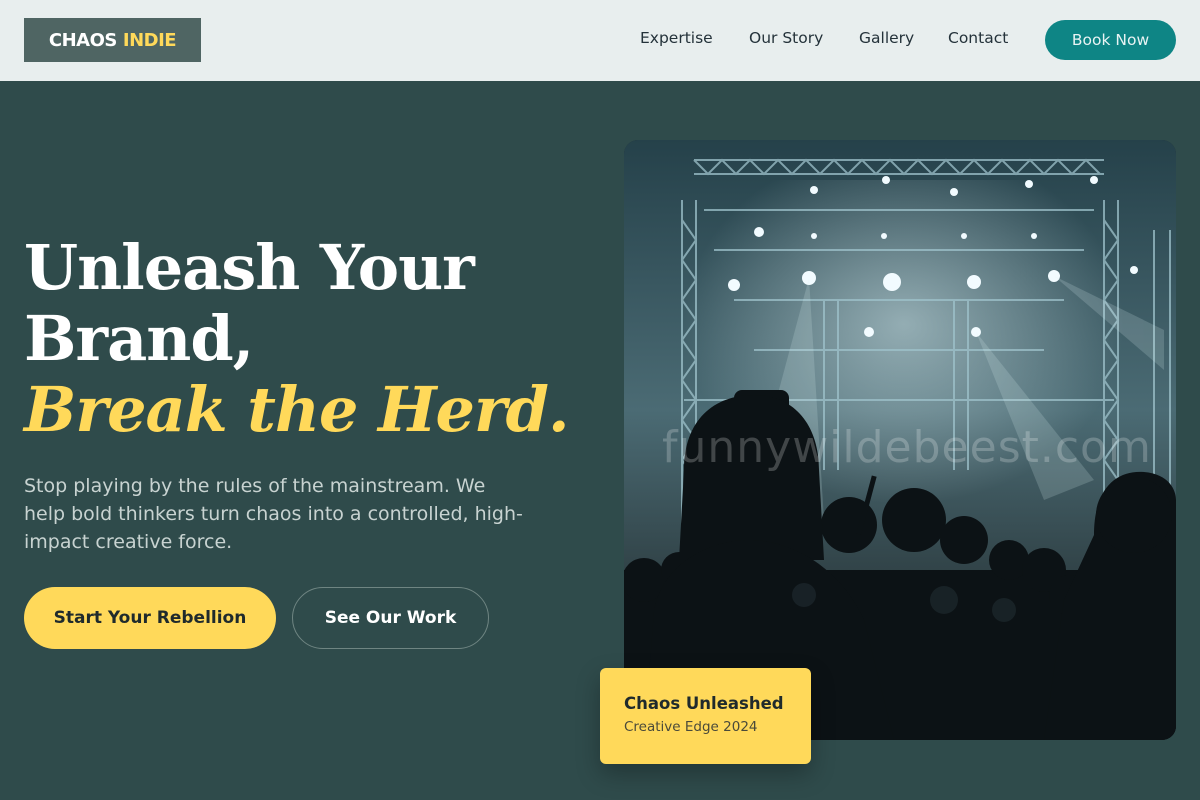 This screenshot has width=1200, height=800. I want to click on badge-title: Chaos Unleashed, so click(704, 703).